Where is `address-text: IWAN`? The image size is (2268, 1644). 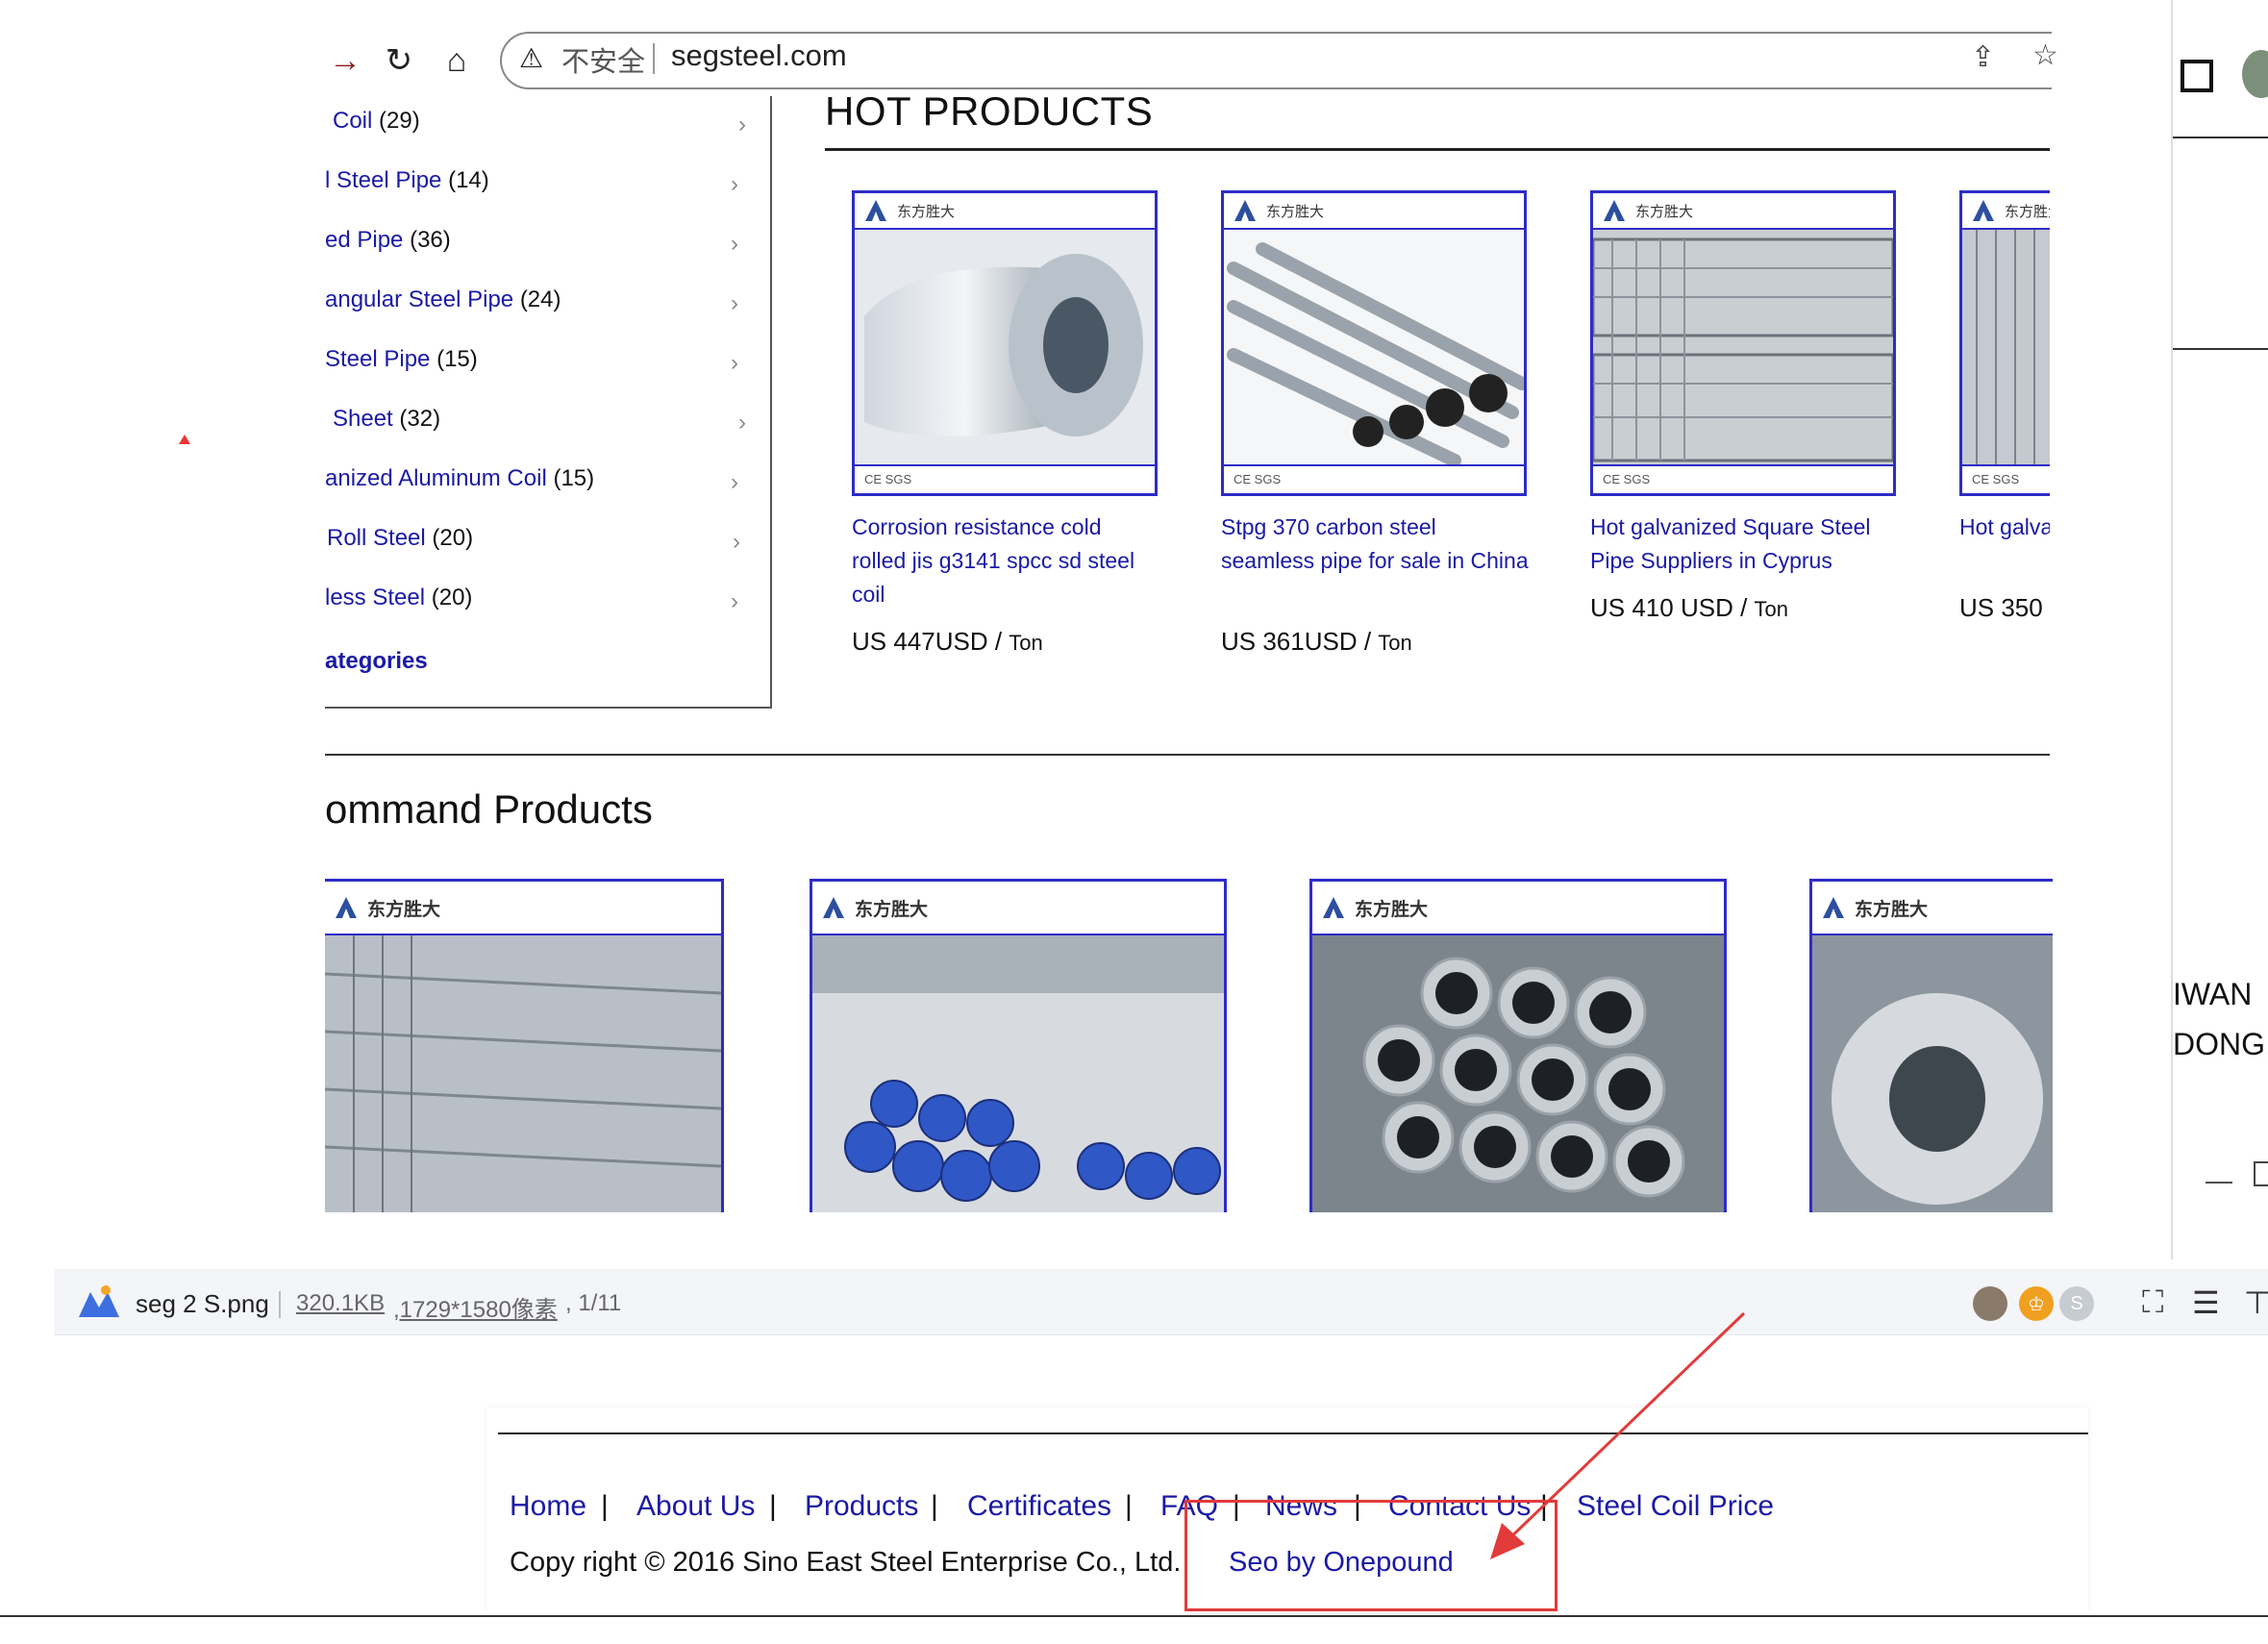 address-text: IWAN is located at coordinates (2213, 994).